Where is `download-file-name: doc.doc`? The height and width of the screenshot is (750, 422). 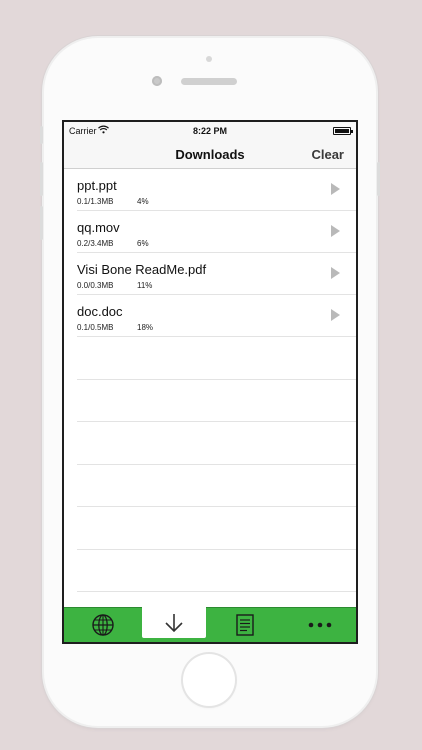 download-file-name: doc.doc is located at coordinates (100, 311).